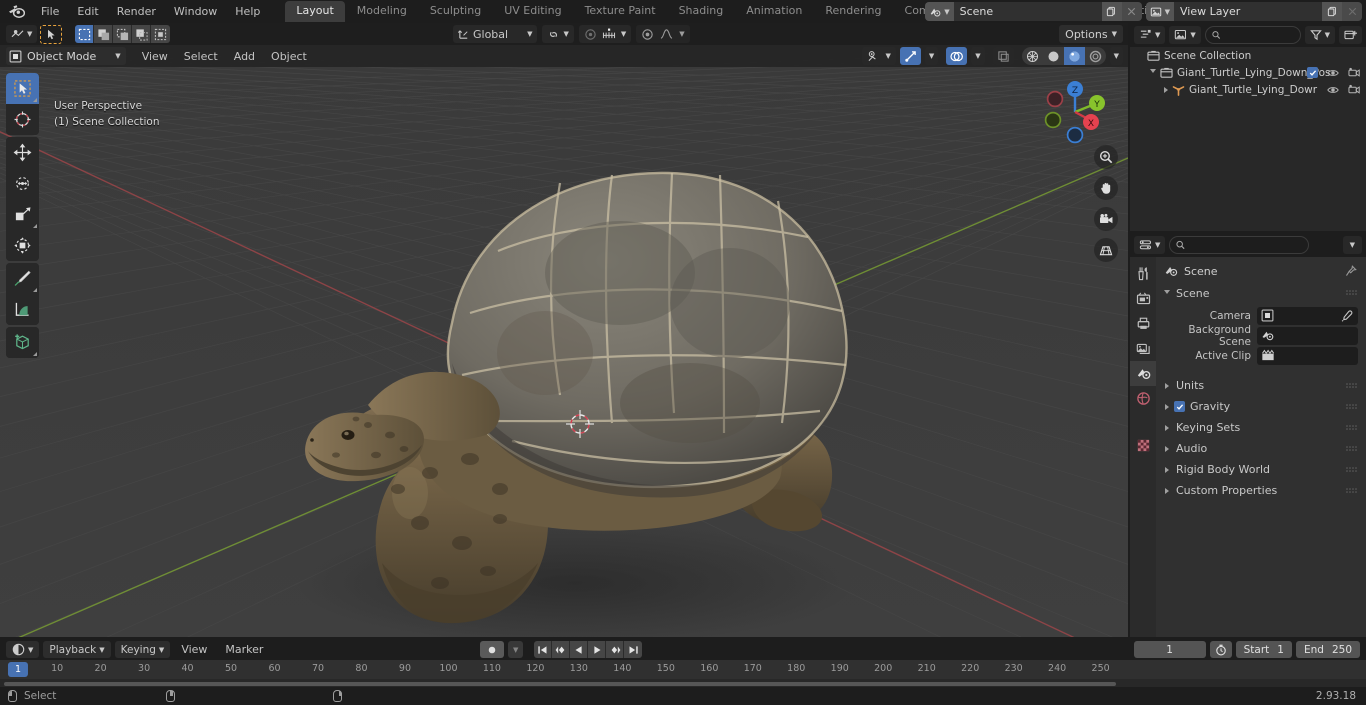 This screenshot has width=1366, height=705. What do you see at coordinates (1166, 89) in the screenshot?
I see `chevron-right-icon` at bounding box center [1166, 89].